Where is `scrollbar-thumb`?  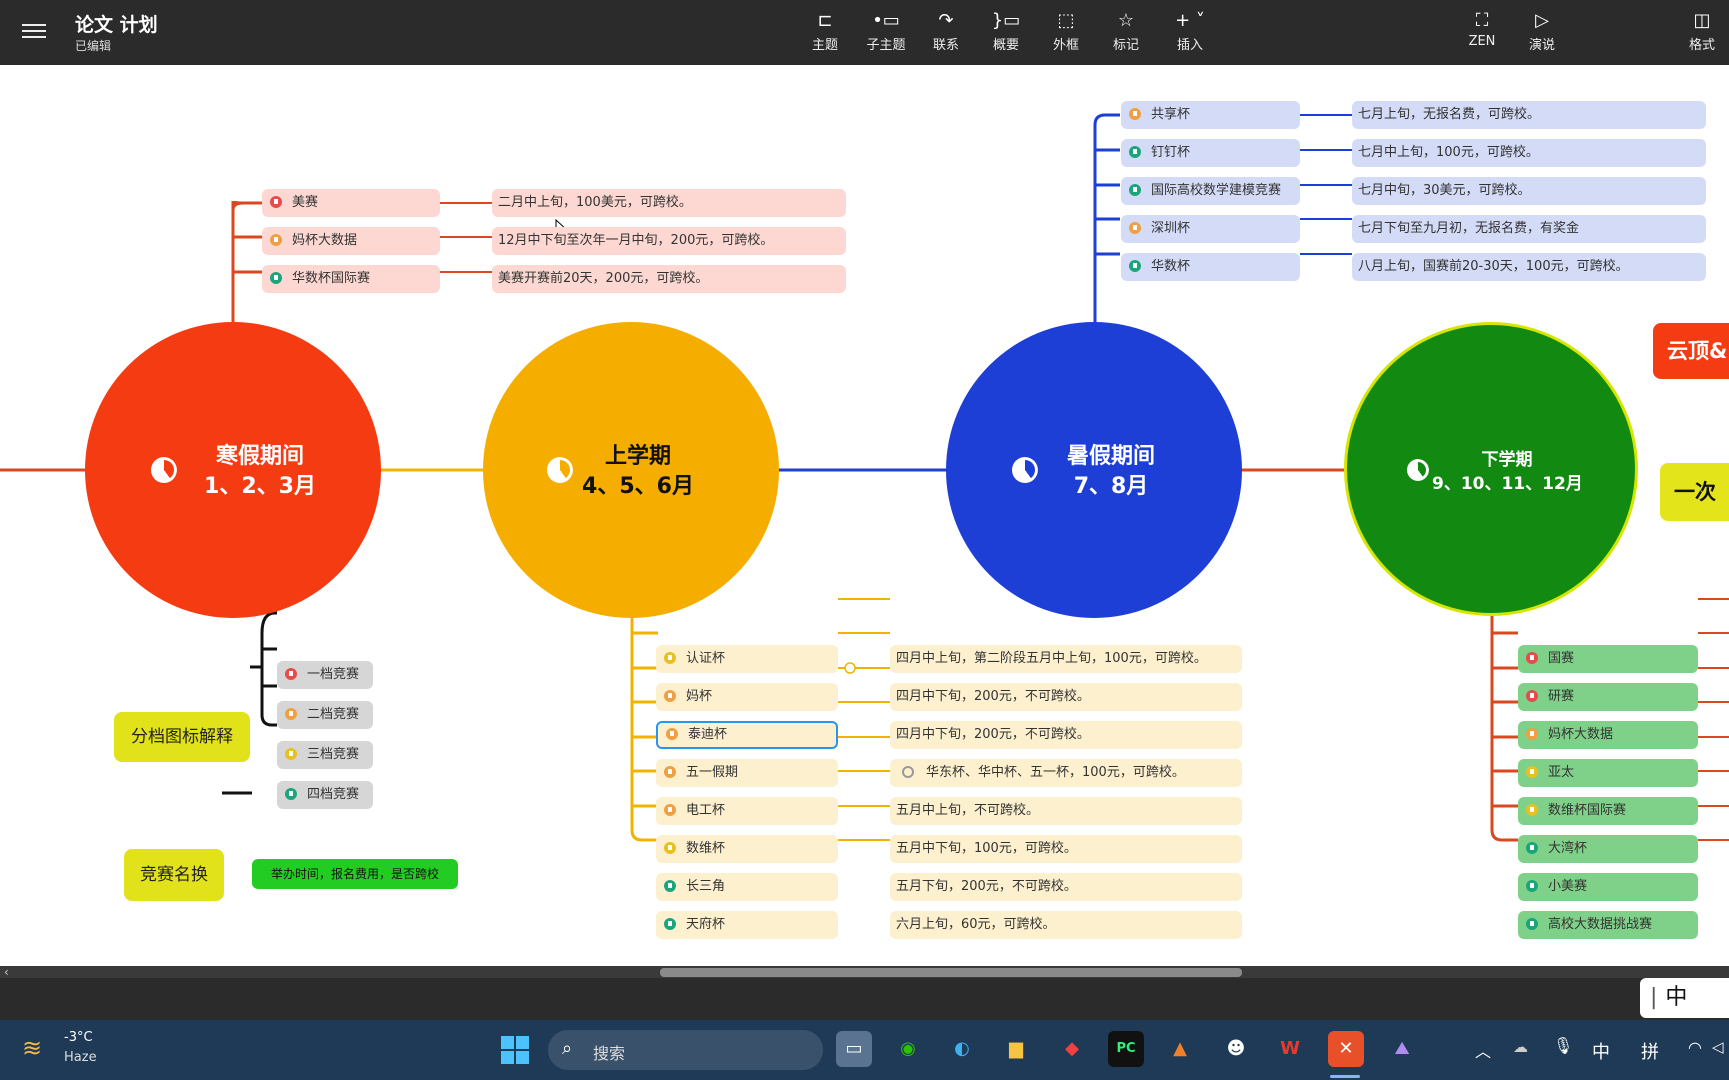
scrollbar-thumb is located at coordinates (951, 972).